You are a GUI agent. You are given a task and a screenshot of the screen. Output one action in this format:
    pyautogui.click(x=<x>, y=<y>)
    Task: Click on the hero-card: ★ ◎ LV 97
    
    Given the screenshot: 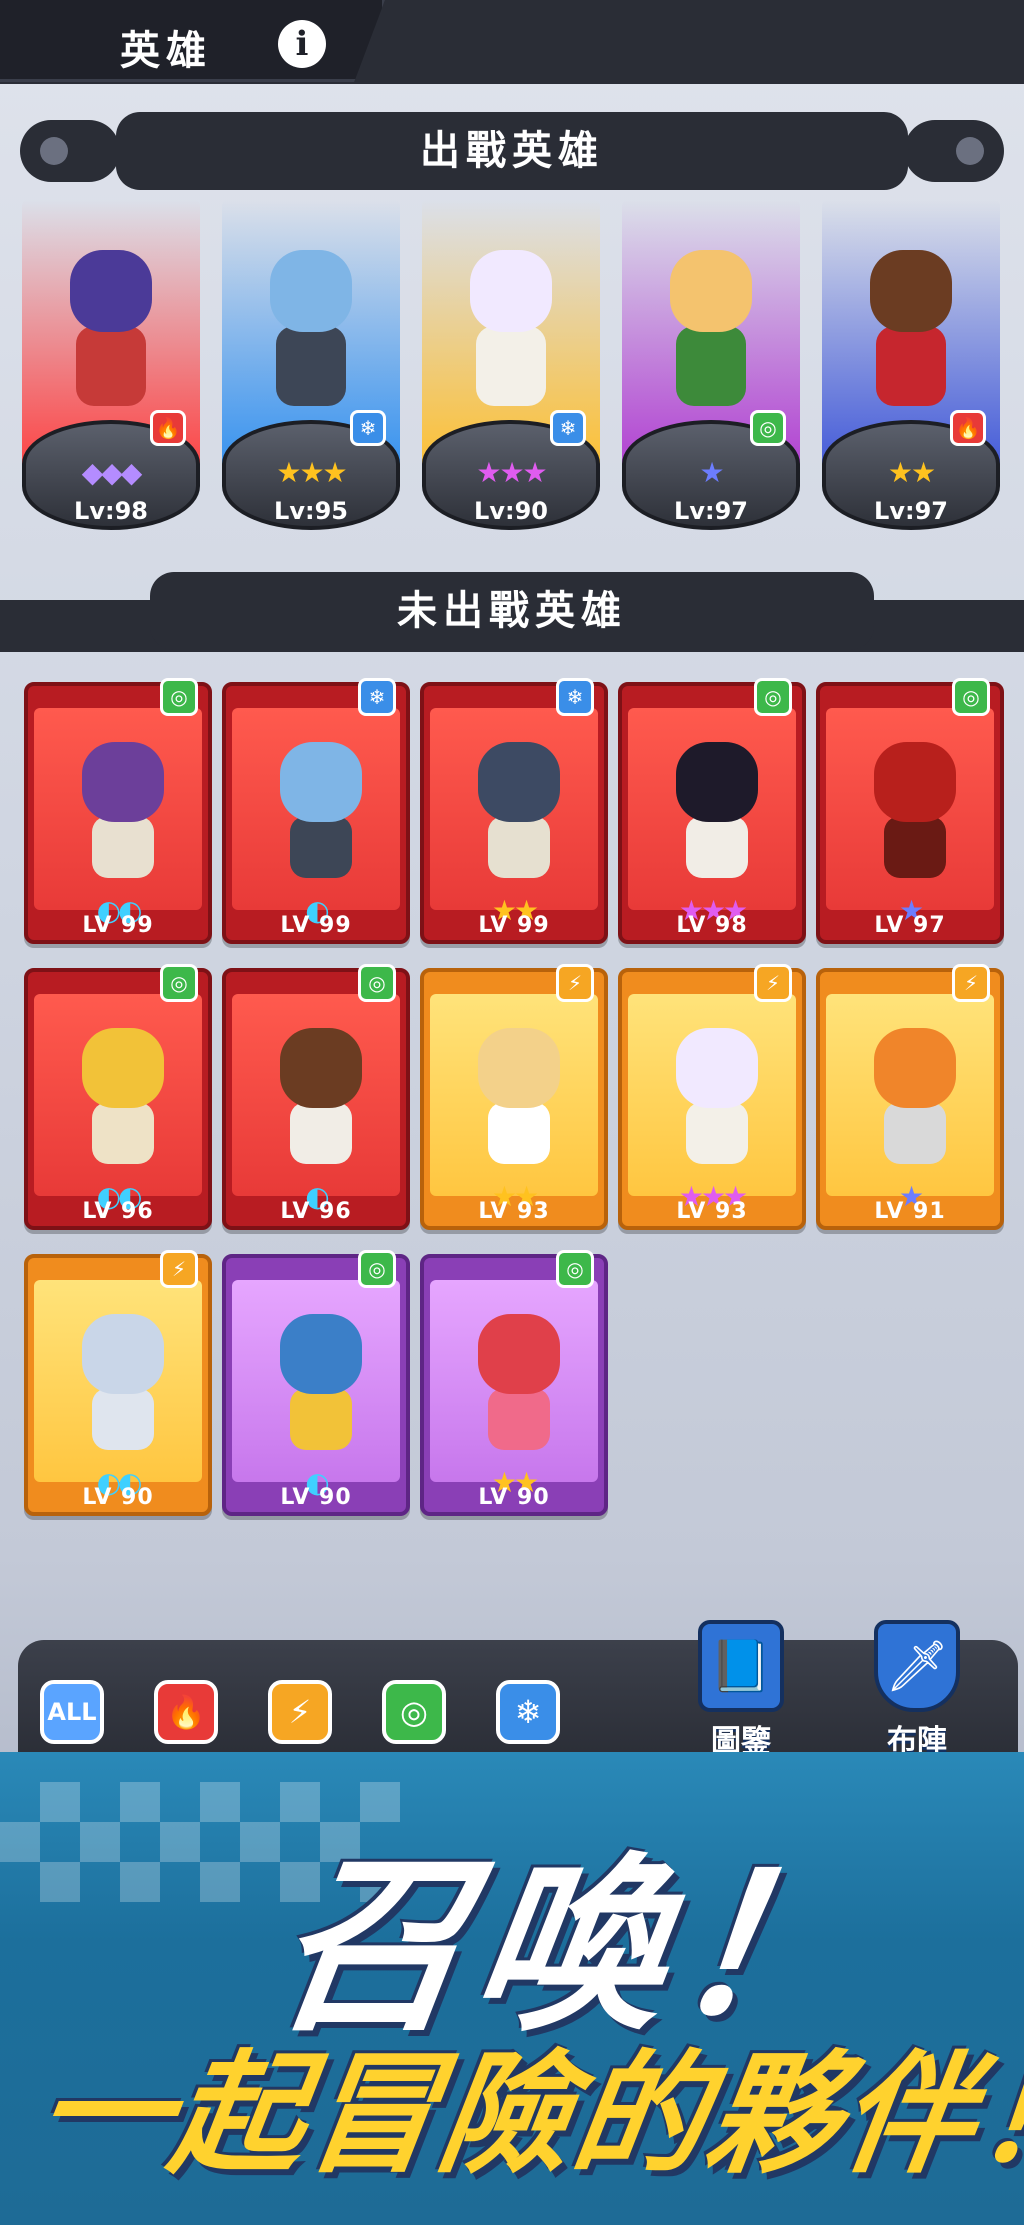 What is the action you would take?
    pyautogui.click(x=910, y=811)
    